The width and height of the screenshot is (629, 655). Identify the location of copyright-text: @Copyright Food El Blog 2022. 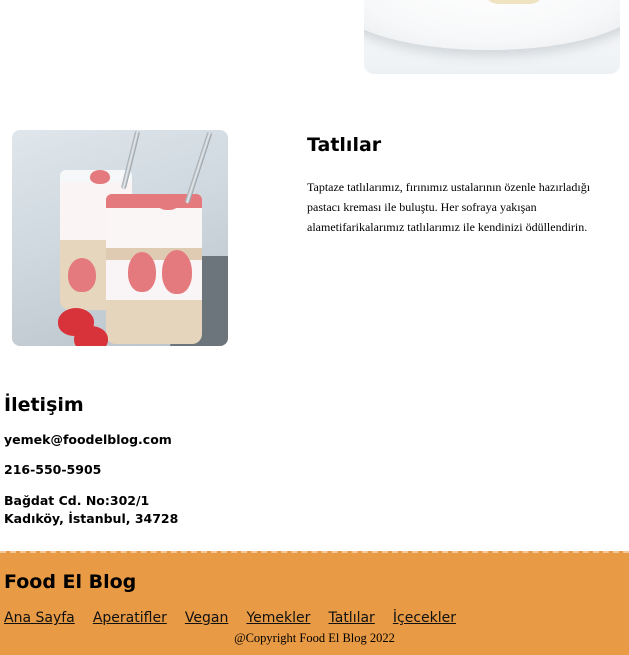
(314, 638).